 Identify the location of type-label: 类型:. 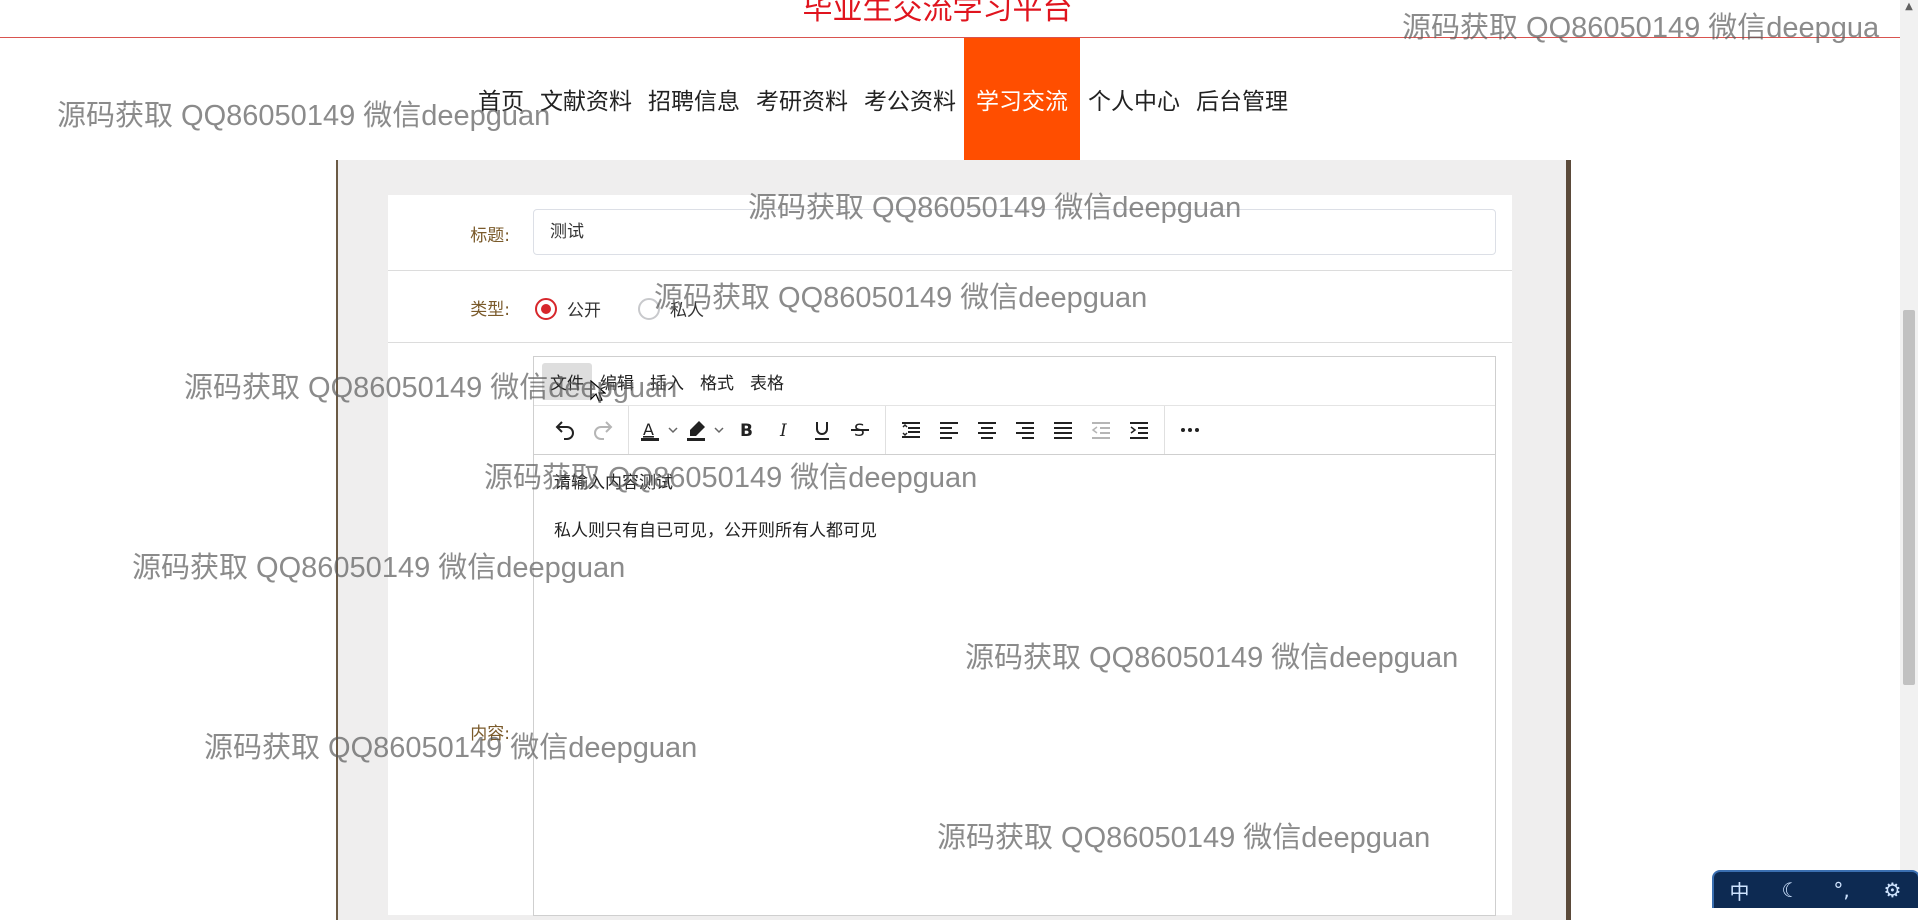
(490, 310).